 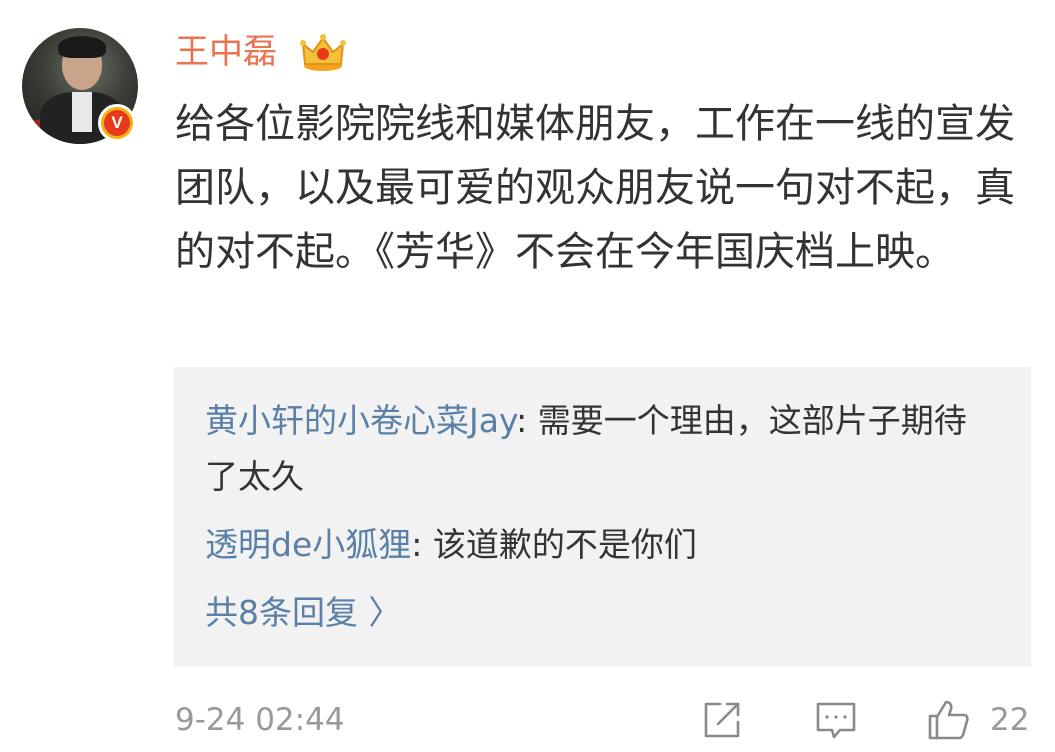 I want to click on verified-badge-icon: V, so click(x=117, y=123).